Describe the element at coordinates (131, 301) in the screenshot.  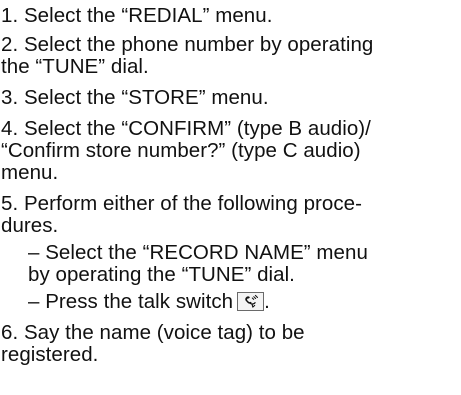
I see `step-5-option-2-label: – Press the talk switch` at that location.